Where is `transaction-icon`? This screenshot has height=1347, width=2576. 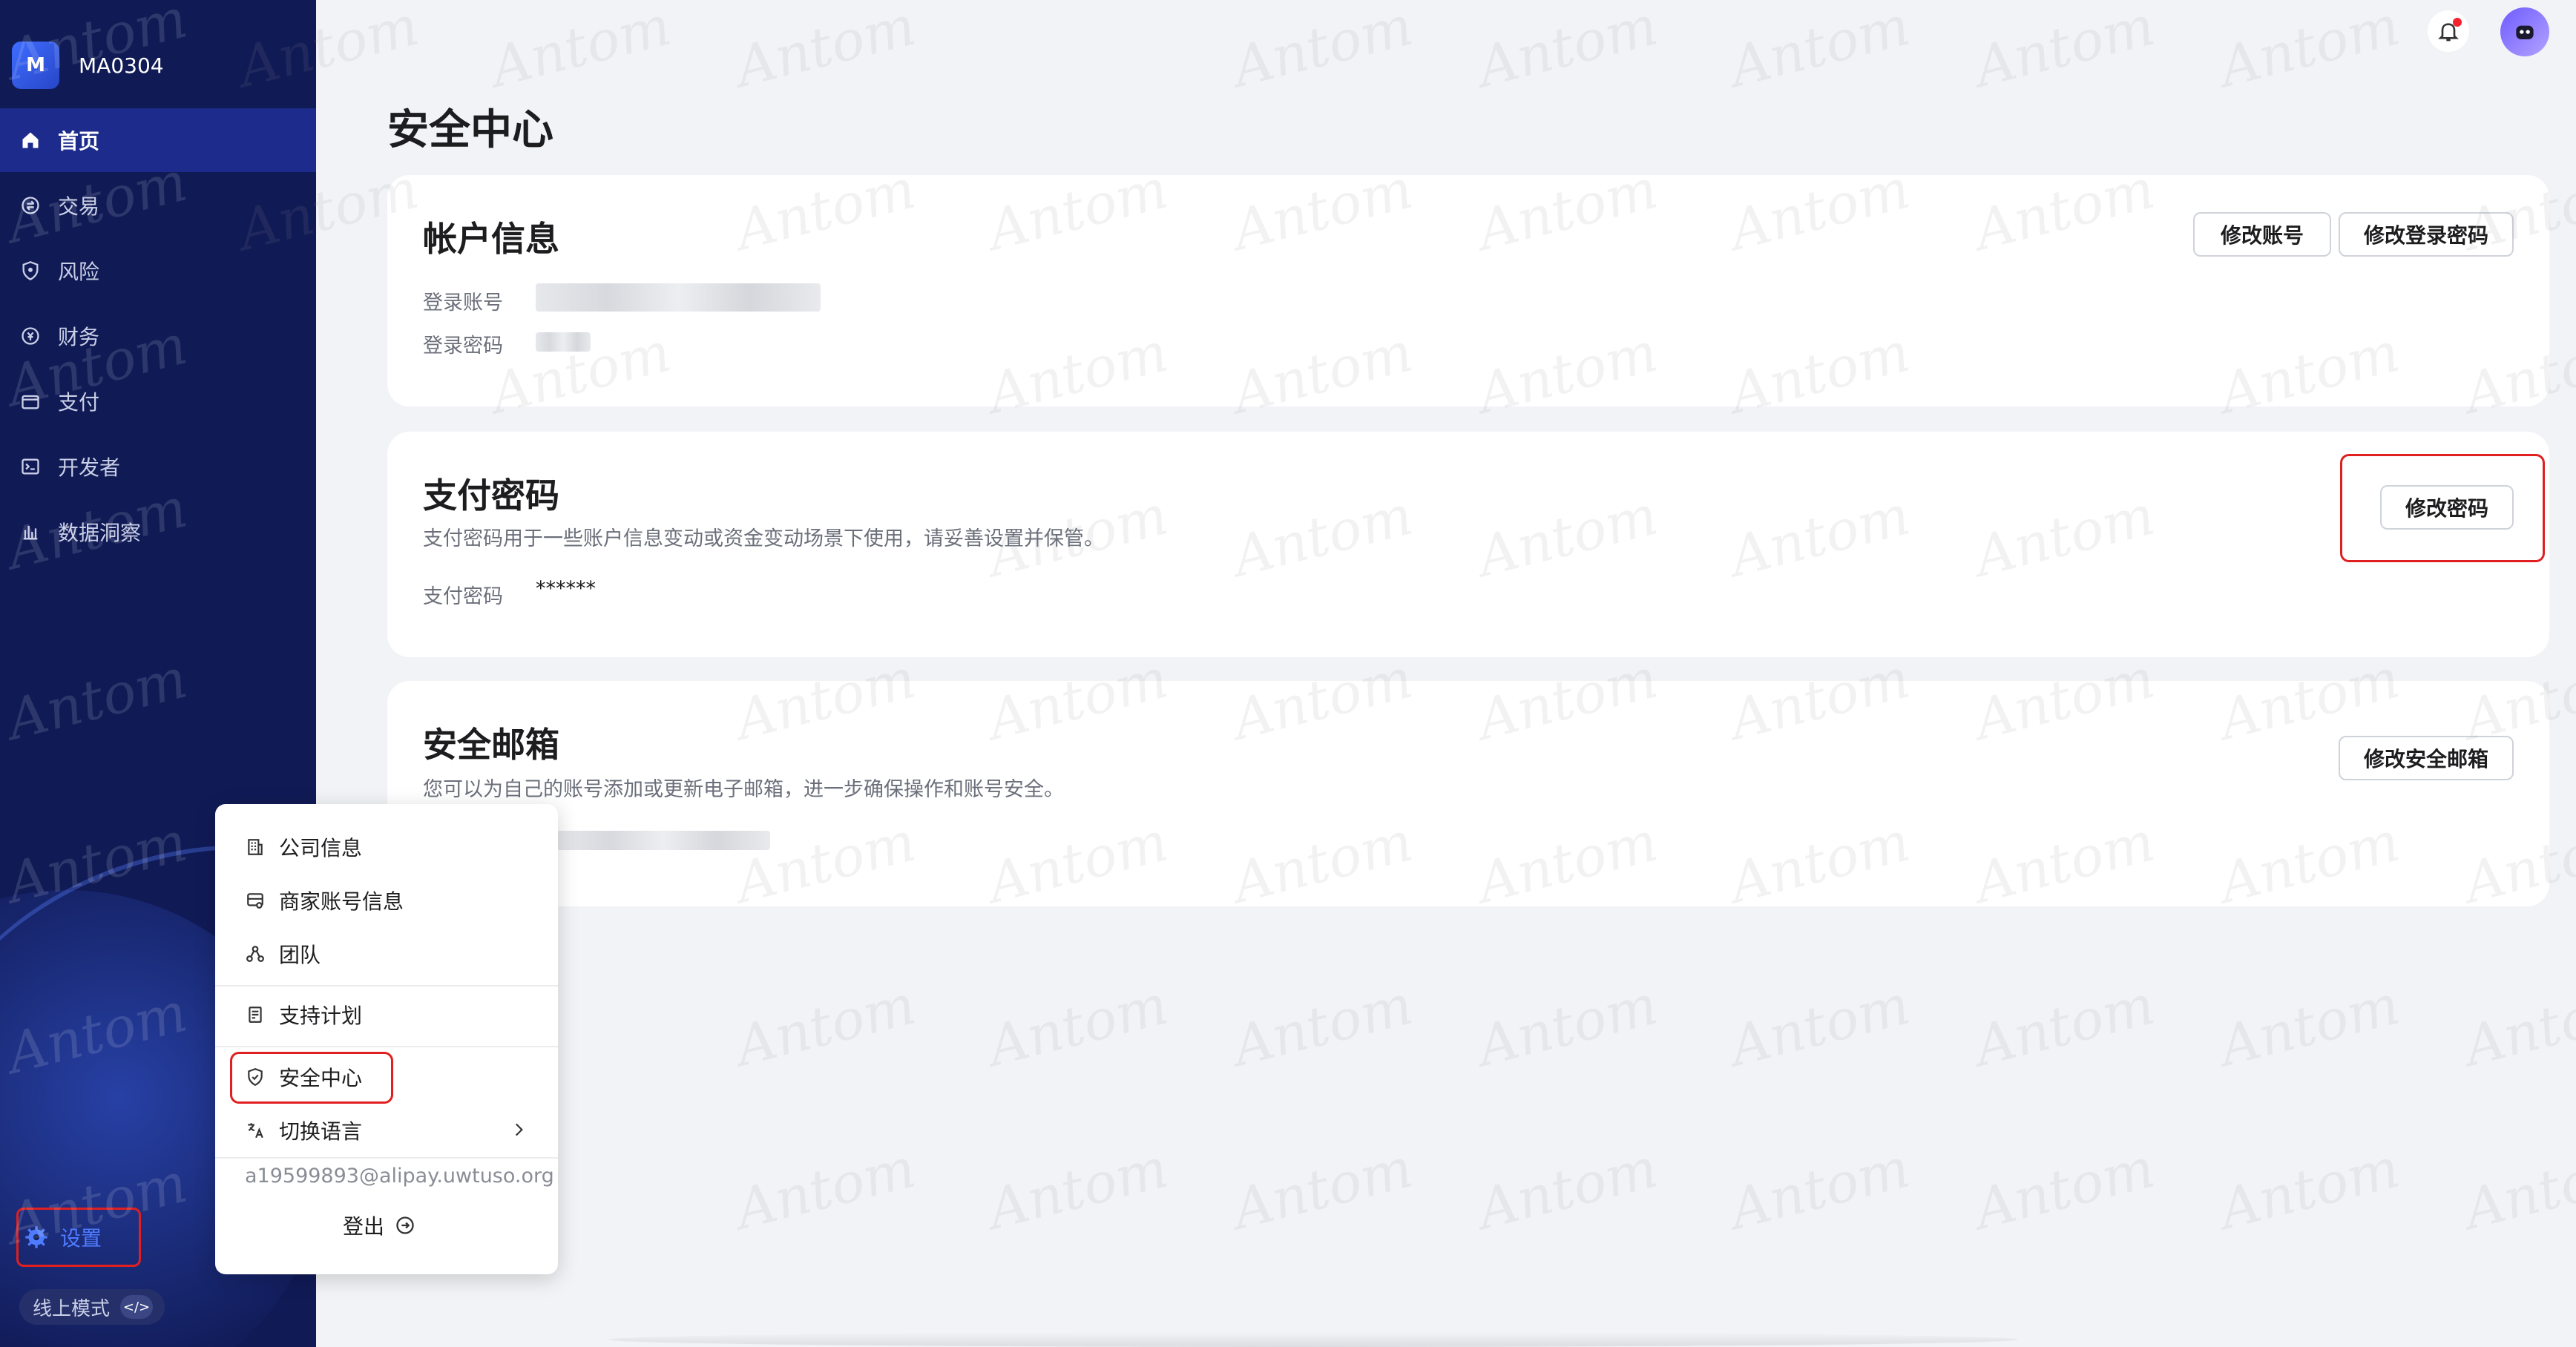
transaction-icon is located at coordinates (30, 205).